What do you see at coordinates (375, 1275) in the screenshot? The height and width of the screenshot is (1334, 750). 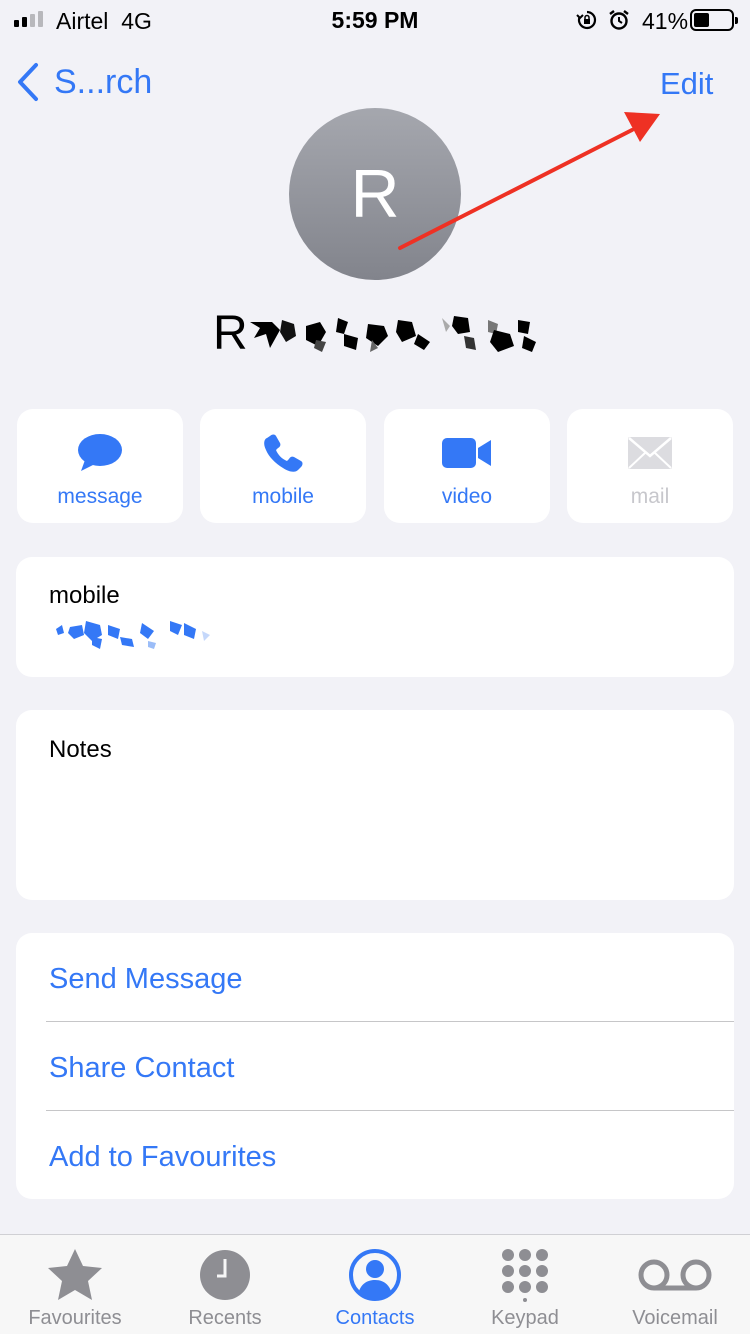 I see `person-circle-icon` at bounding box center [375, 1275].